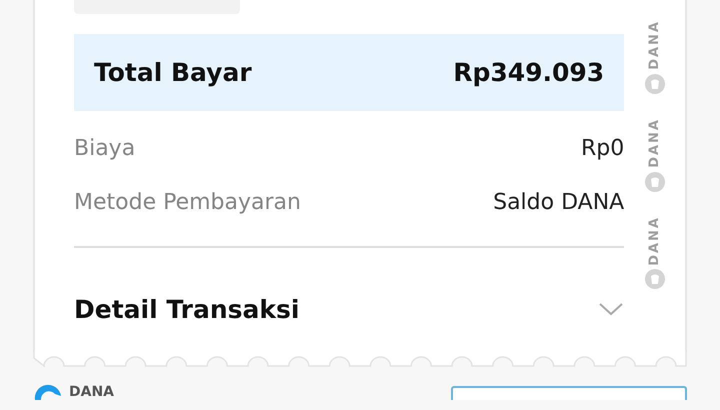 The image size is (720, 410). What do you see at coordinates (91, 392) in the screenshot?
I see `brand-name: DANA` at bounding box center [91, 392].